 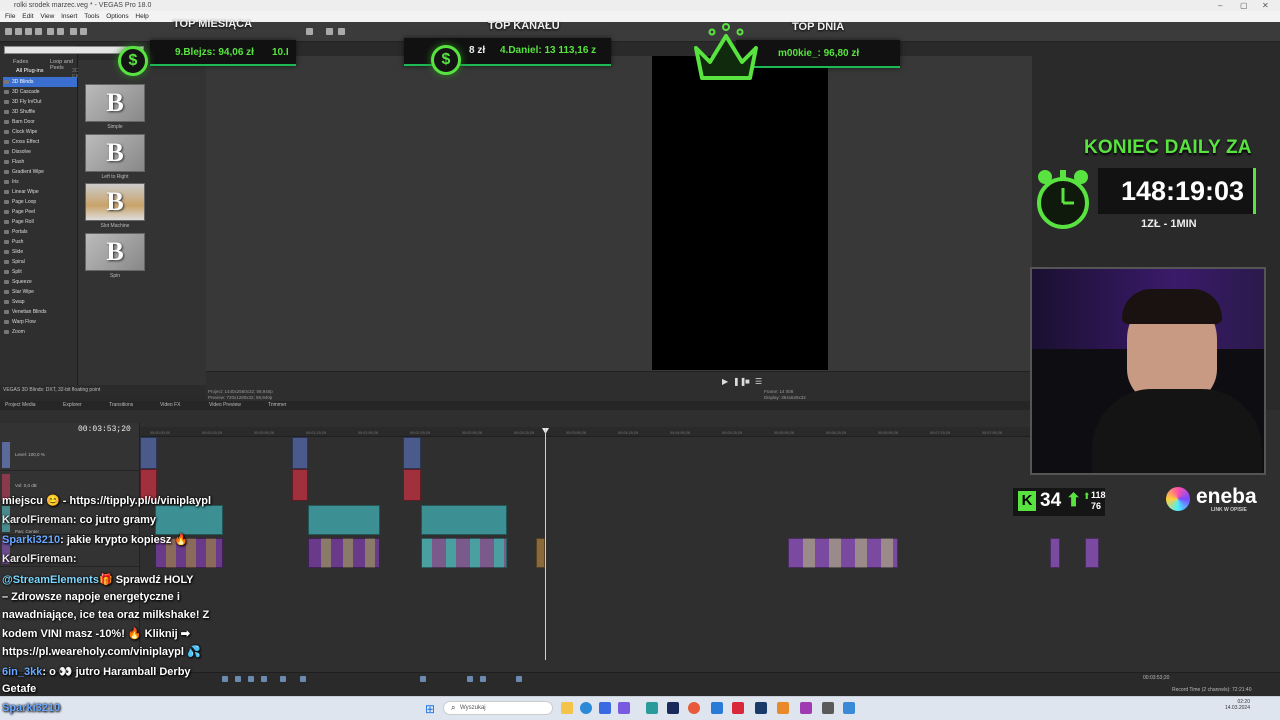 What do you see at coordinates (38, 31) in the screenshot?
I see `render-icon` at bounding box center [38, 31].